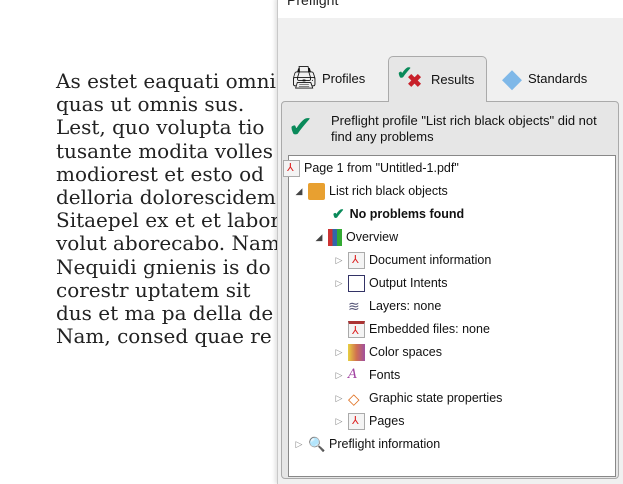 This screenshot has width=623, height=484. What do you see at coordinates (301, 127) in the screenshot?
I see `success-check-icon: ✔` at bounding box center [301, 127].